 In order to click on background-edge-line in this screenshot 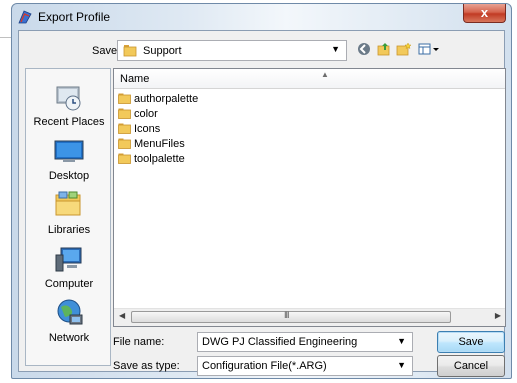, I will do `click(5, 37)`.